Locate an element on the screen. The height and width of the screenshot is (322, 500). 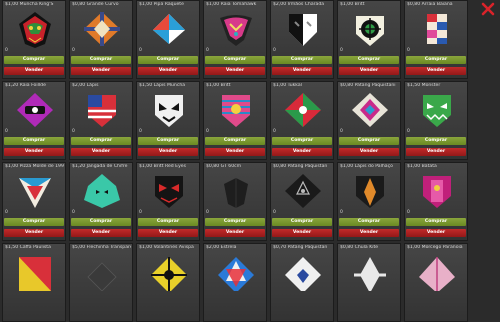
kite-patang-paquistani-icon is located at coordinates (370, 110).